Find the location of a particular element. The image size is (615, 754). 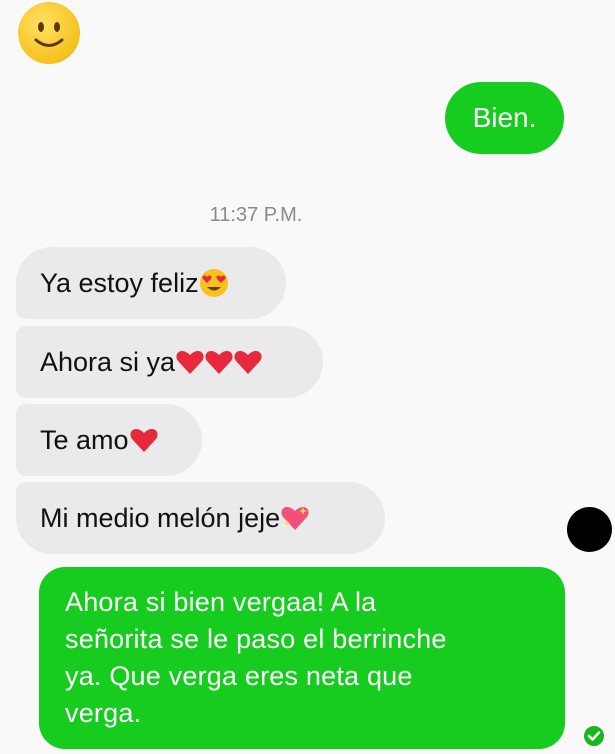

smiley-face-icon is located at coordinates (49, 33).